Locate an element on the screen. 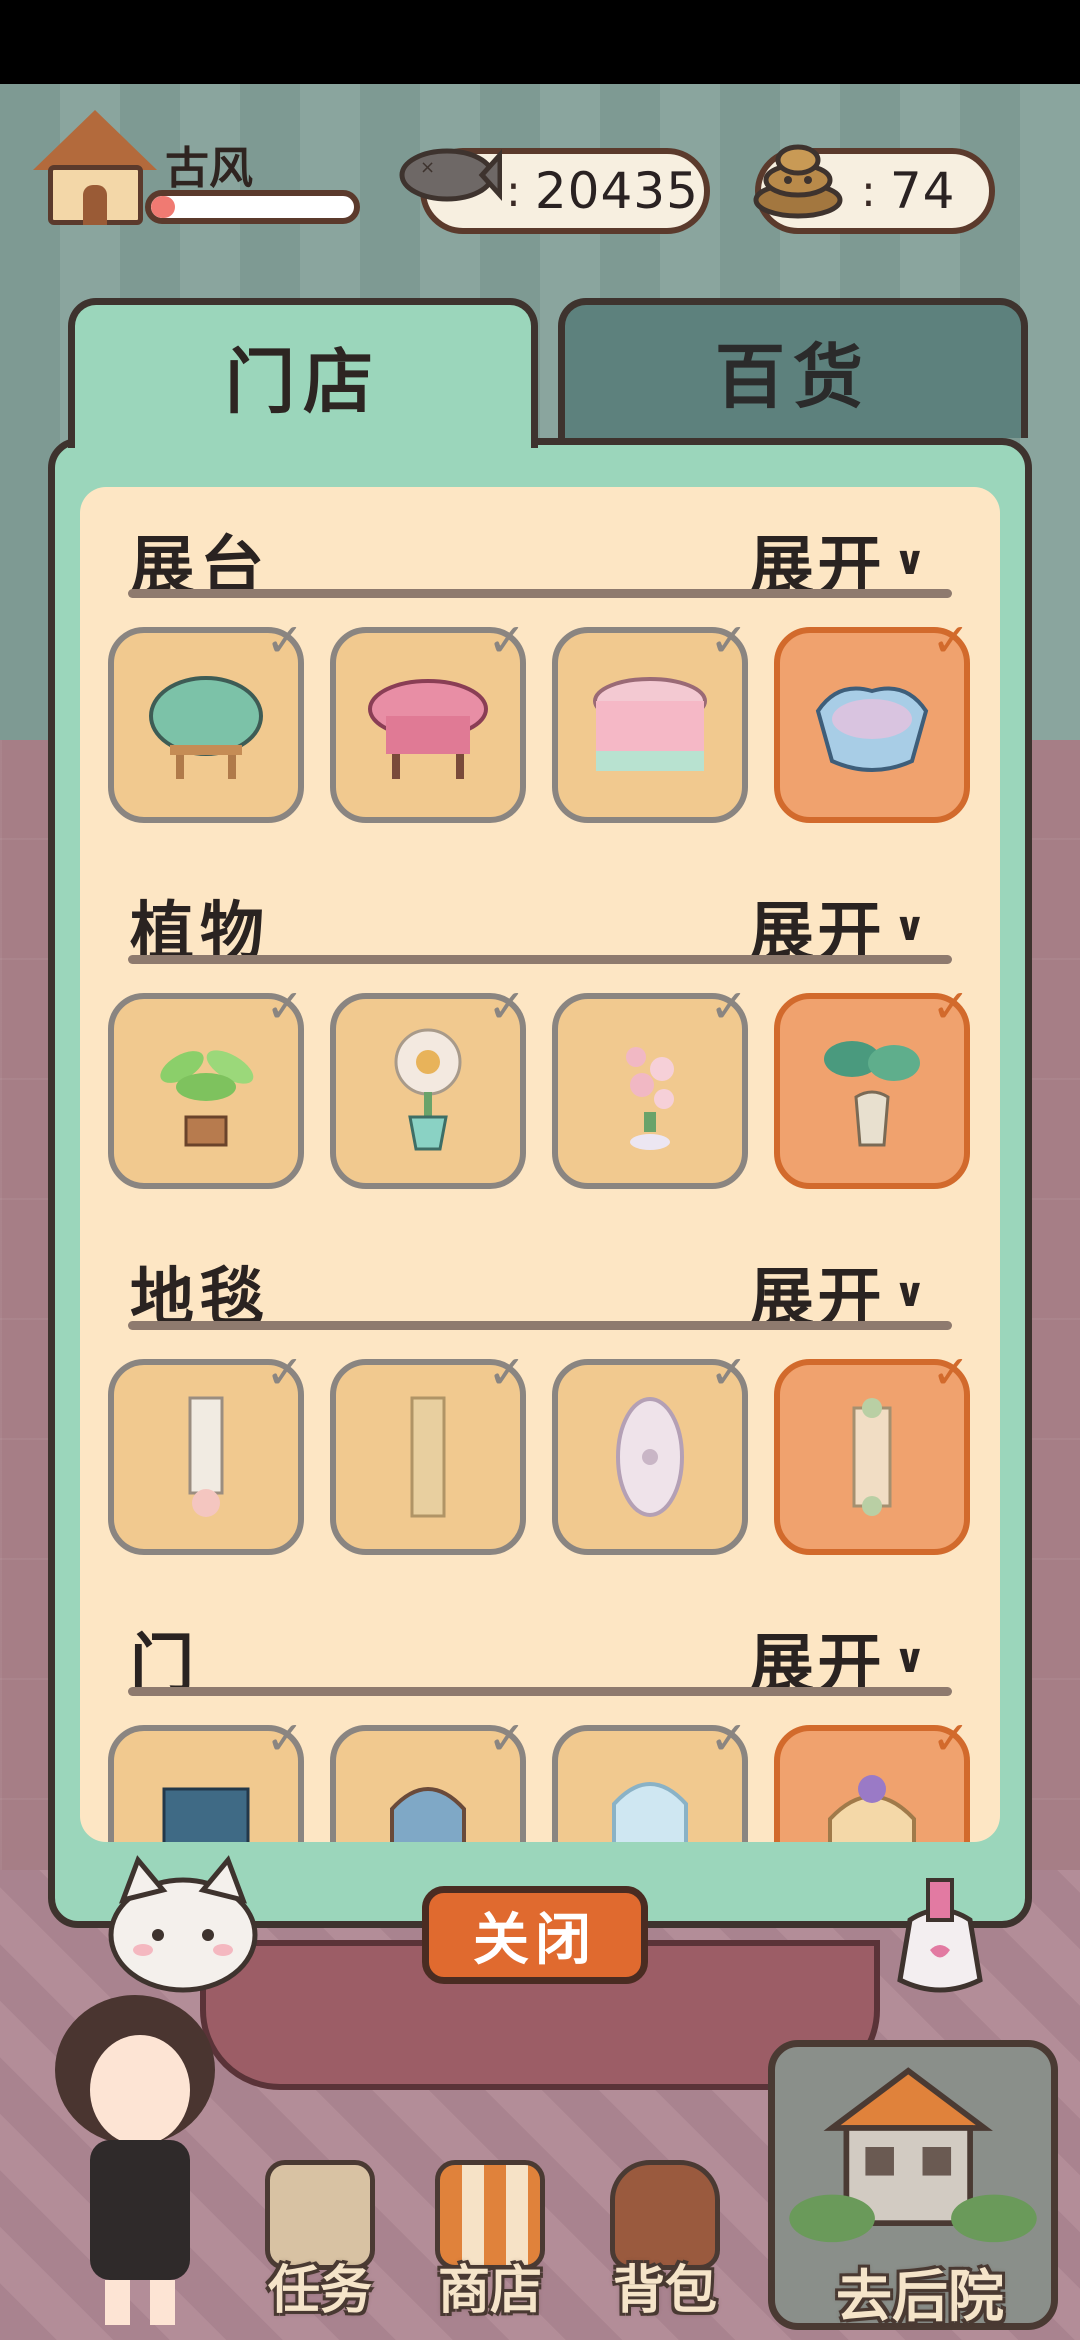 This screenshot has width=1080, height=2340. tab-department: 百货 is located at coordinates (793, 368).